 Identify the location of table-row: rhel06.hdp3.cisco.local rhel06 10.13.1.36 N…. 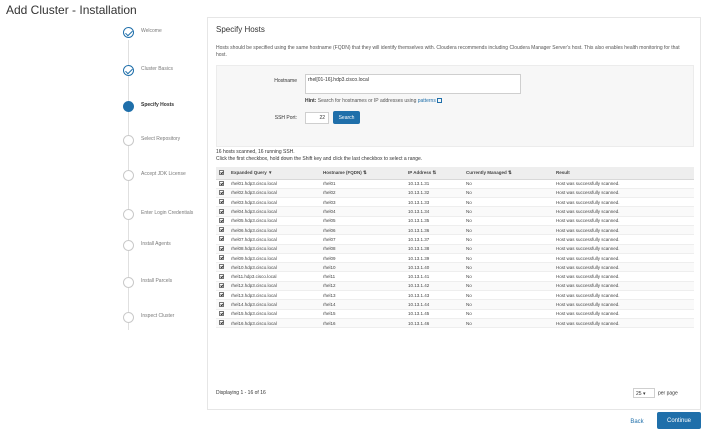
(455, 230).